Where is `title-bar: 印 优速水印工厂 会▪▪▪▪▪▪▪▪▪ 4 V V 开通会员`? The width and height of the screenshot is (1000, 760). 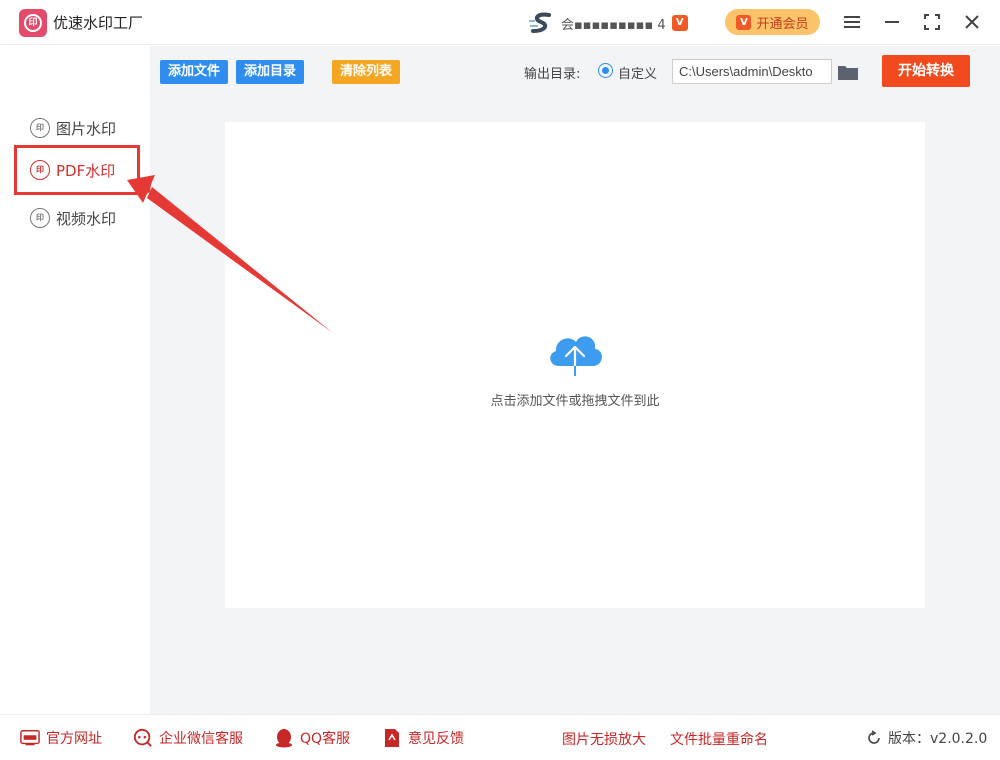 title-bar: 印 优速水印工厂 会▪▪▪▪▪▪▪▪▪ 4 V V 开通会员 is located at coordinates (500, 22).